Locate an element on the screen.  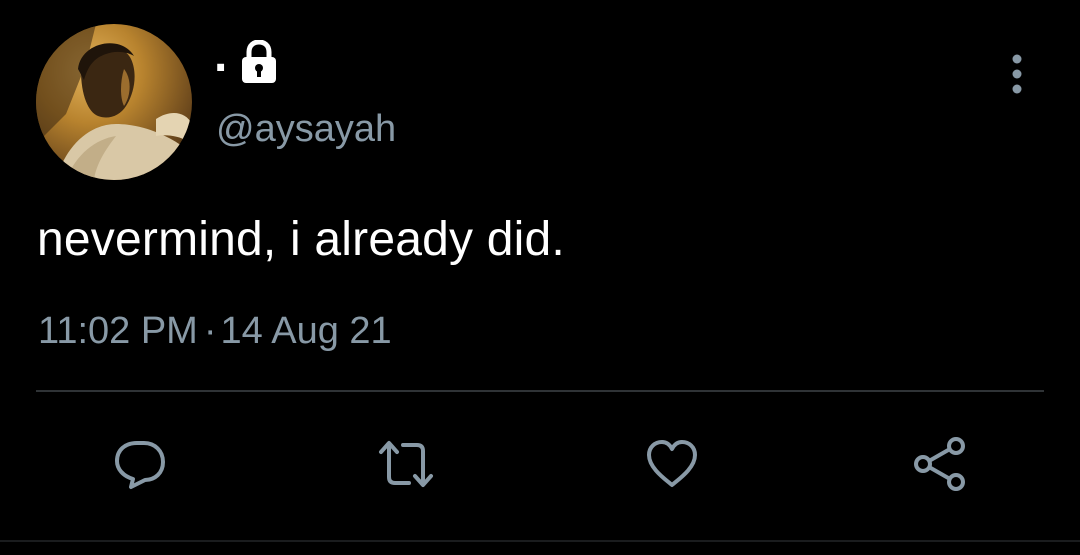
tweet-time: 11:02 PM is located at coordinates (118, 331).